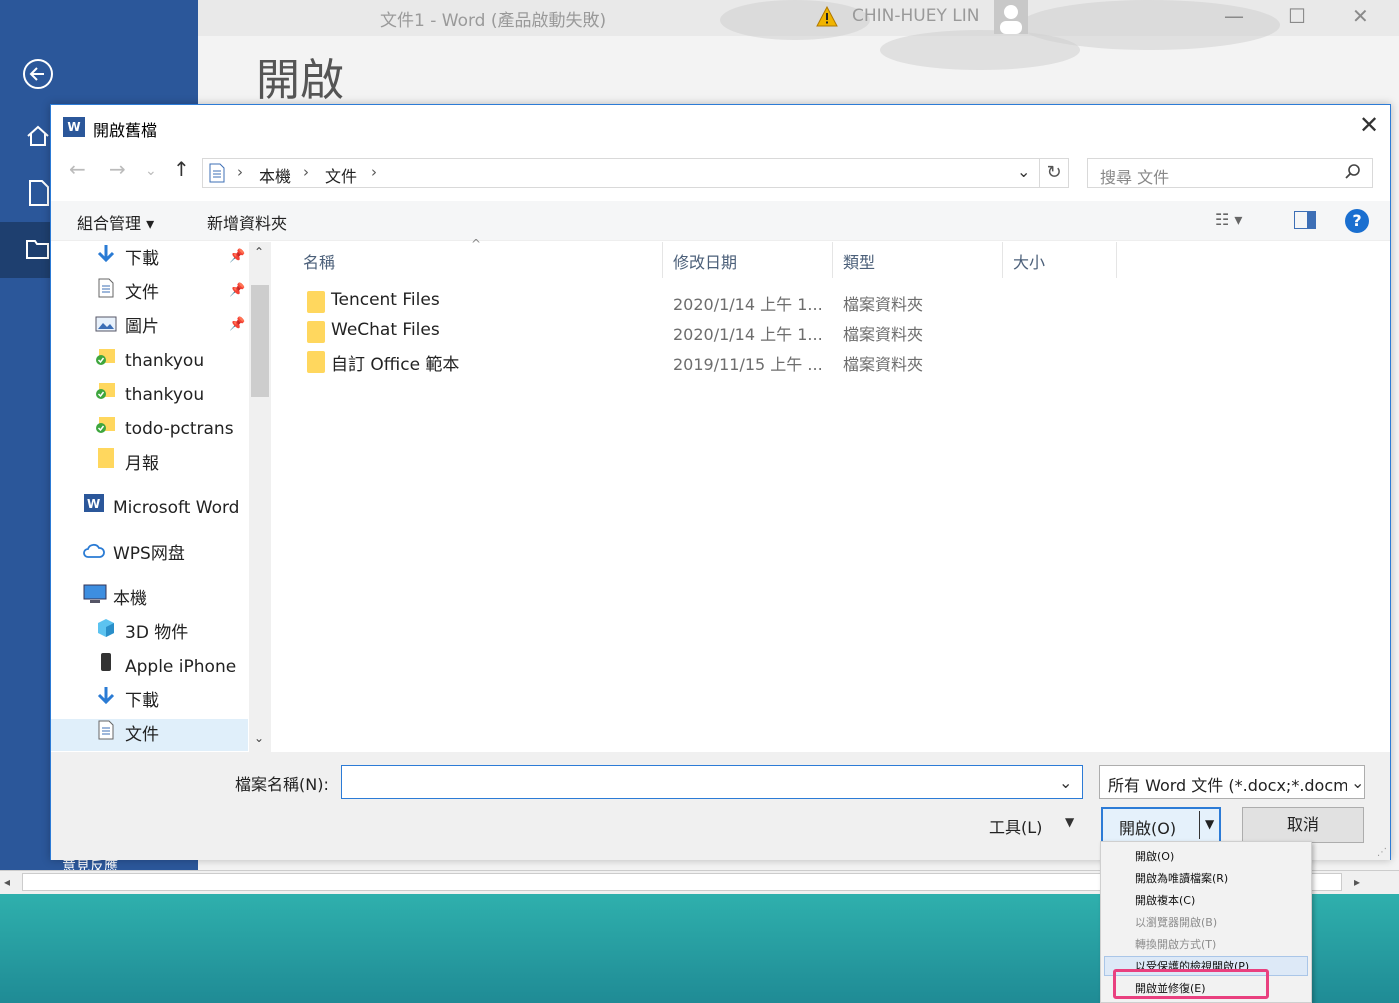 The width and height of the screenshot is (1399, 1003). What do you see at coordinates (142, 293) in the screenshot?
I see `nav-item-label: 文件` at bounding box center [142, 293].